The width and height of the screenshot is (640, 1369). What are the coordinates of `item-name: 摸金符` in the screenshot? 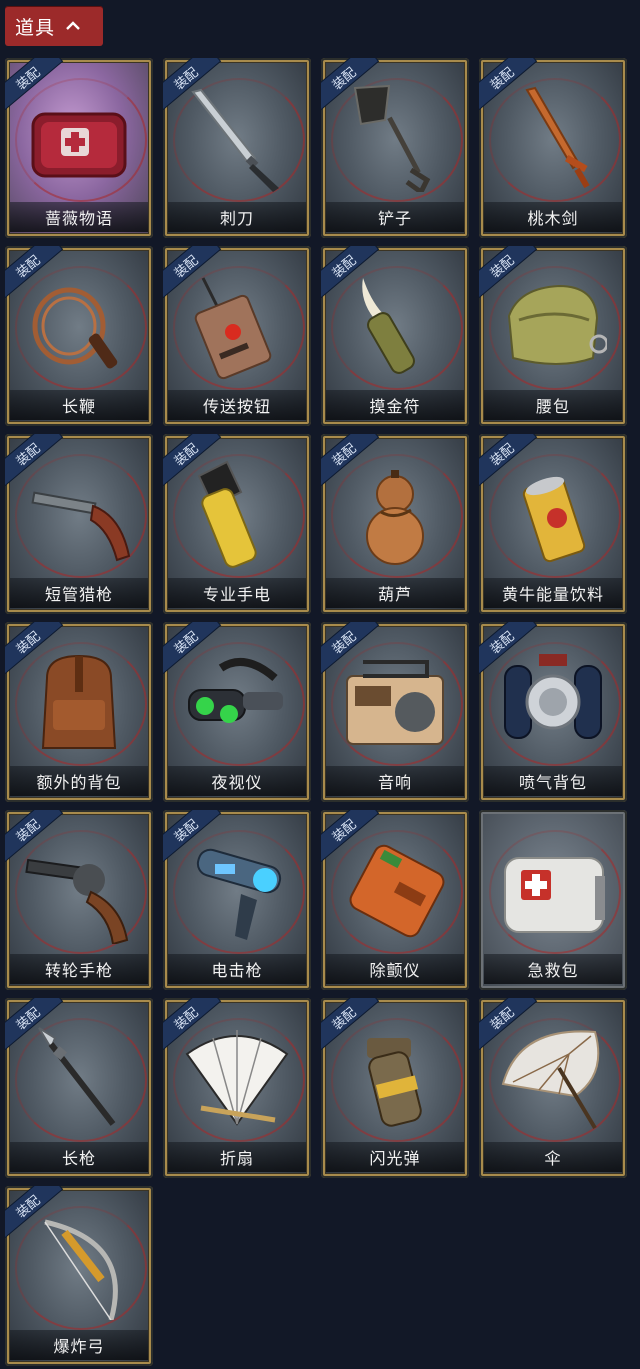 It's located at (395, 406).